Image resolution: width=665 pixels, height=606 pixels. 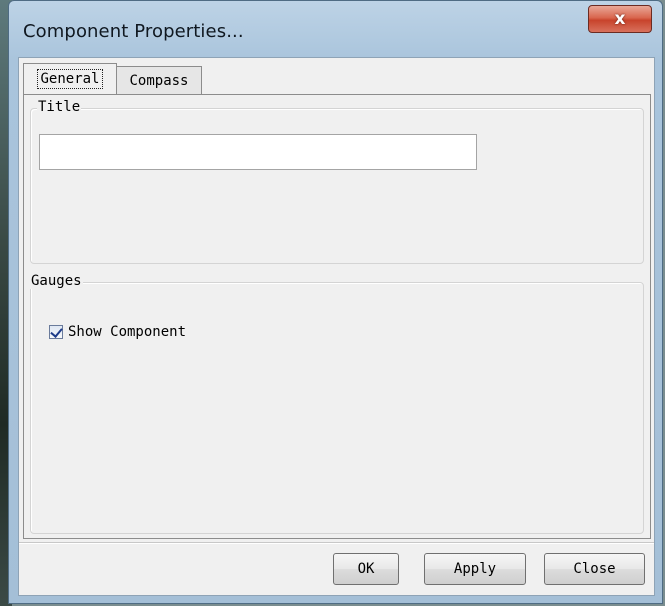 I want to click on apply-button: Apply, so click(x=475, y=569).